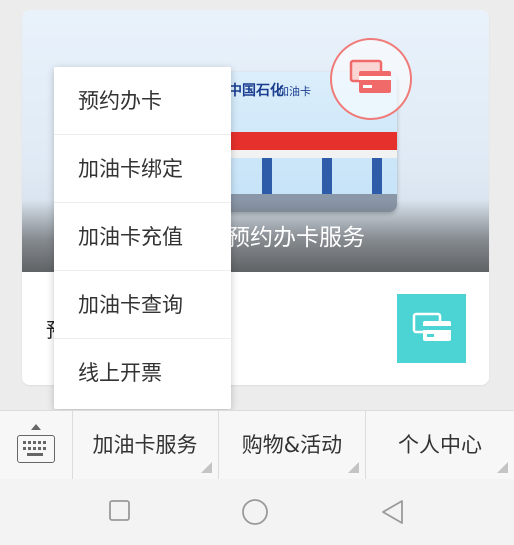  Describe the element at coordinates (309, 154) in the screenshot. I see `station-roof-trim` at that location.